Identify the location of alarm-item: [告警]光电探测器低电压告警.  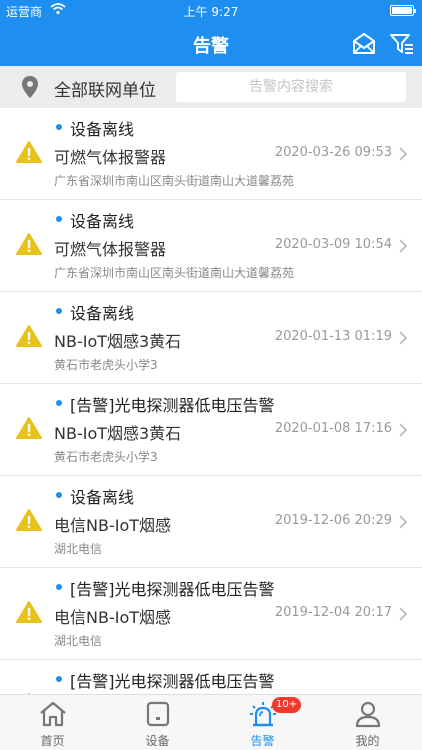
(211, 677).